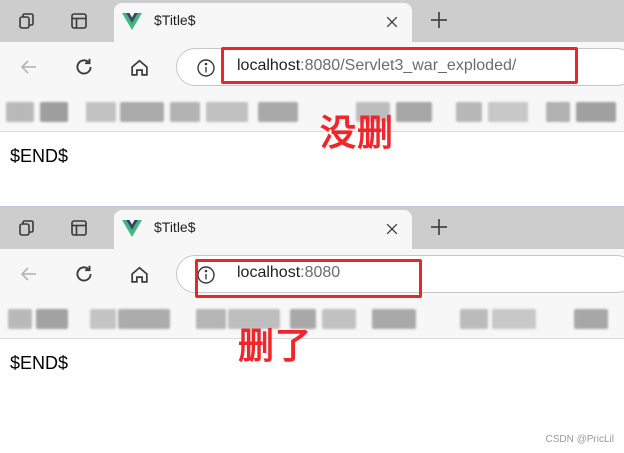 This screenshot has width=624, height=453. What do you see at coordinates (357, 133) in the screenshot?
I see `annotation-label: 没删` at bounding box center [357, 133].